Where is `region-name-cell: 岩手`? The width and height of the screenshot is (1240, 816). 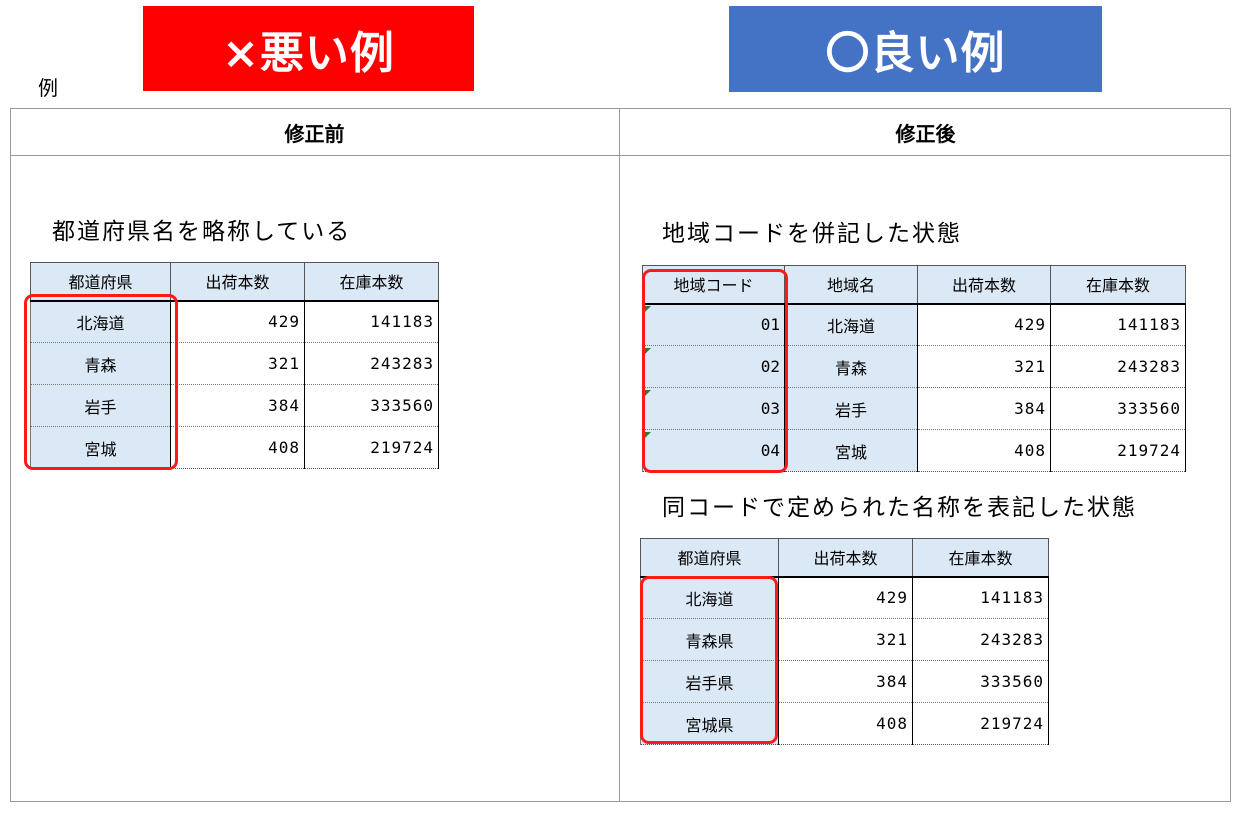
region-name-cell: 岩手 is located at coordinates (851, 408).